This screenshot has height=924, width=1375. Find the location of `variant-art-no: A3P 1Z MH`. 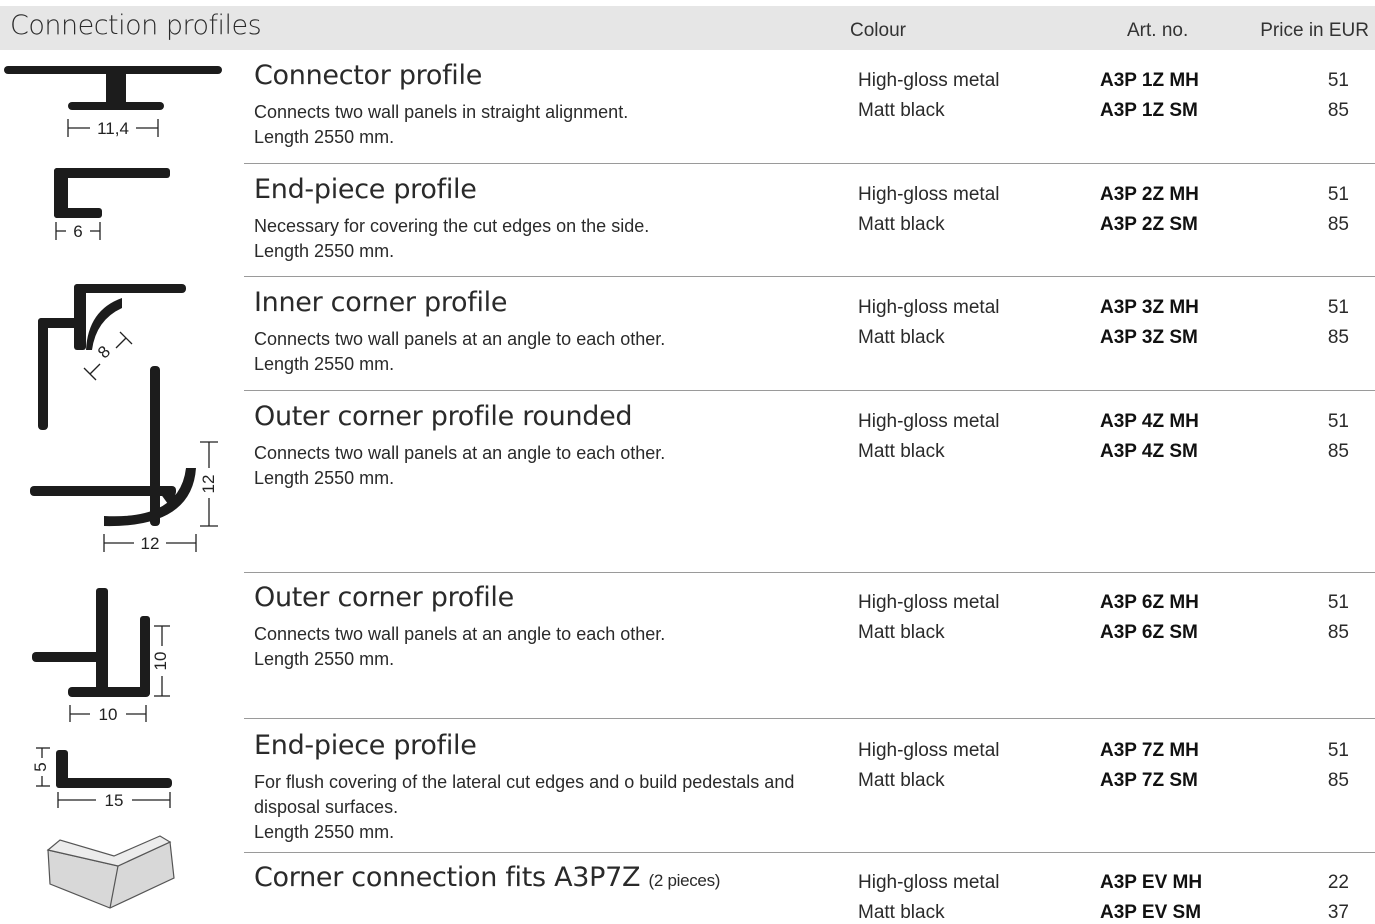

variant-art-no: A3P 1Z MH is located at coordinates (1149, 80).